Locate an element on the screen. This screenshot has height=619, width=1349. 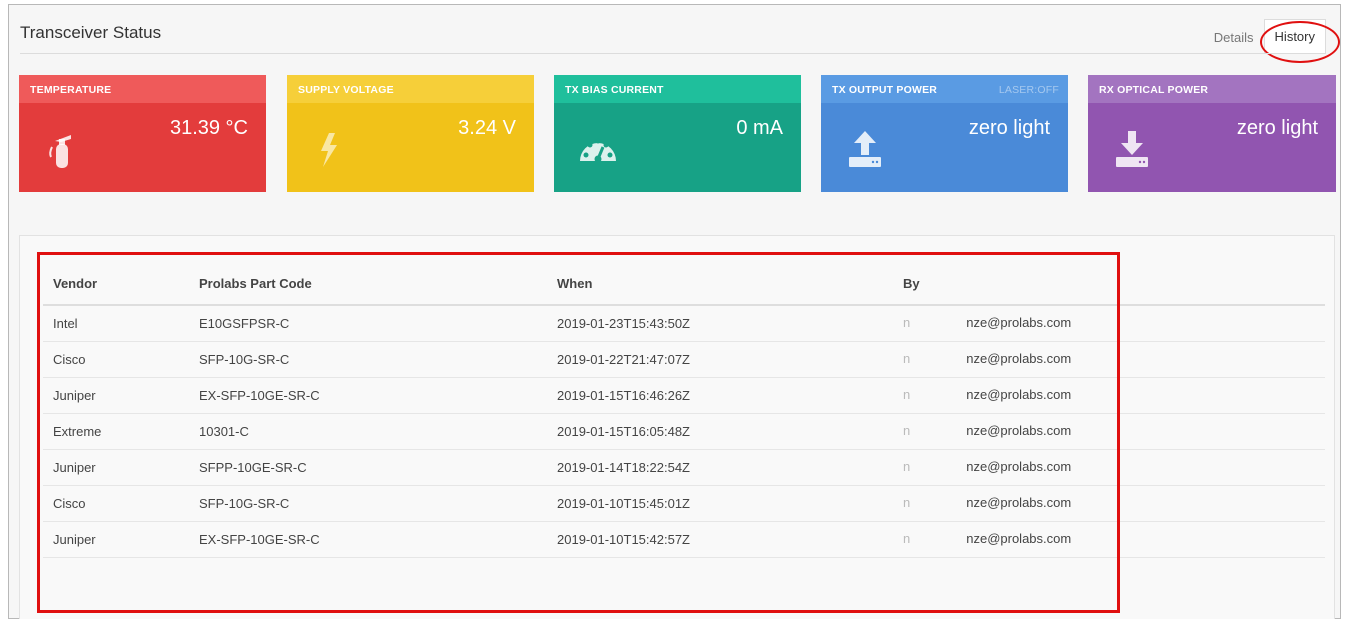
header-divider is located at coordinates (673, 53).